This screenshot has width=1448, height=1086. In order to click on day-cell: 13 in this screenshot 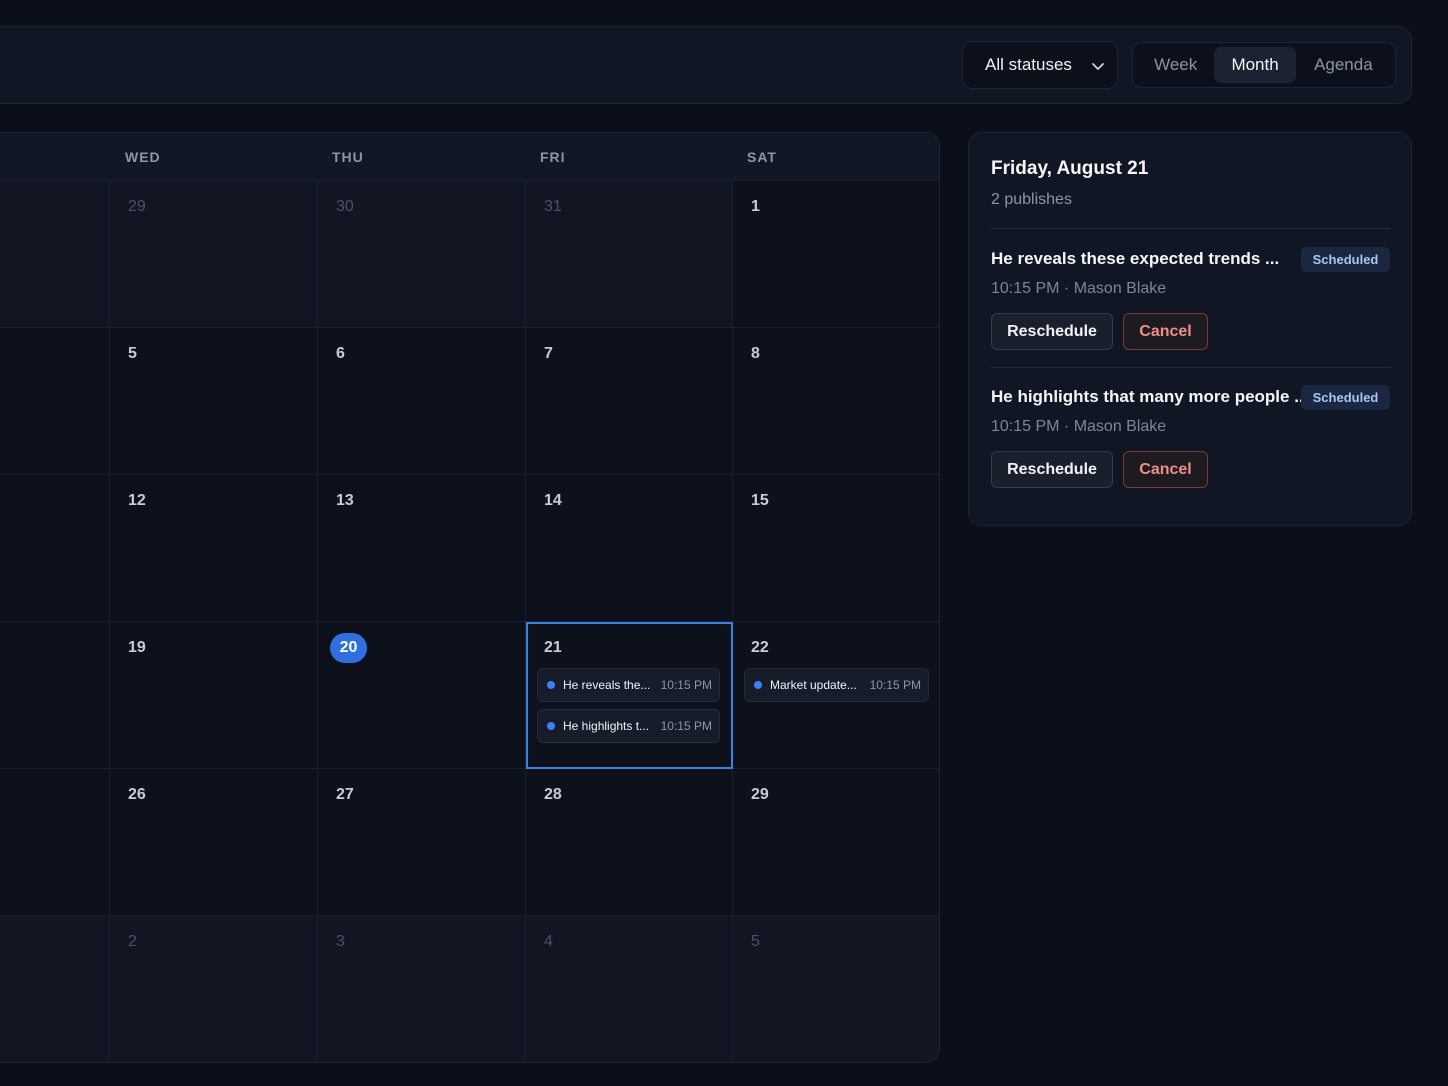, I will do `click(422, 548)`.